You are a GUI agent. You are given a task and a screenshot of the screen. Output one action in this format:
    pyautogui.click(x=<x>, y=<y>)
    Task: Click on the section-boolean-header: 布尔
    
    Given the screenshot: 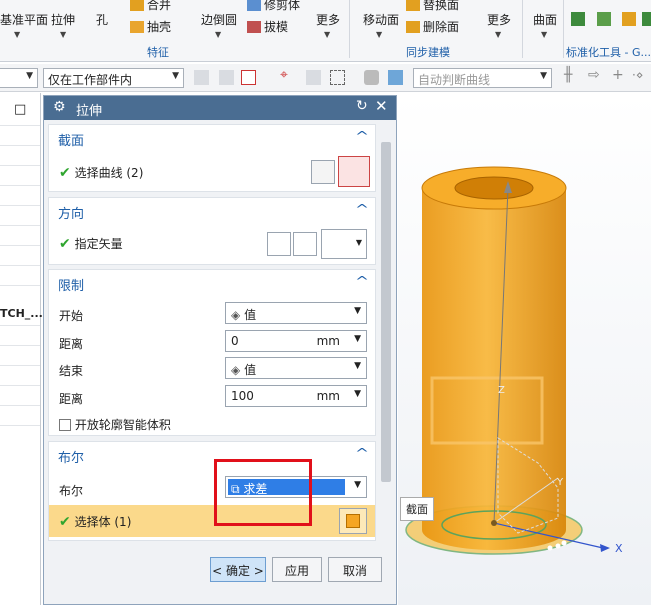 What is the action you would take?
    pyautogui.click(x=71, y=456)
    